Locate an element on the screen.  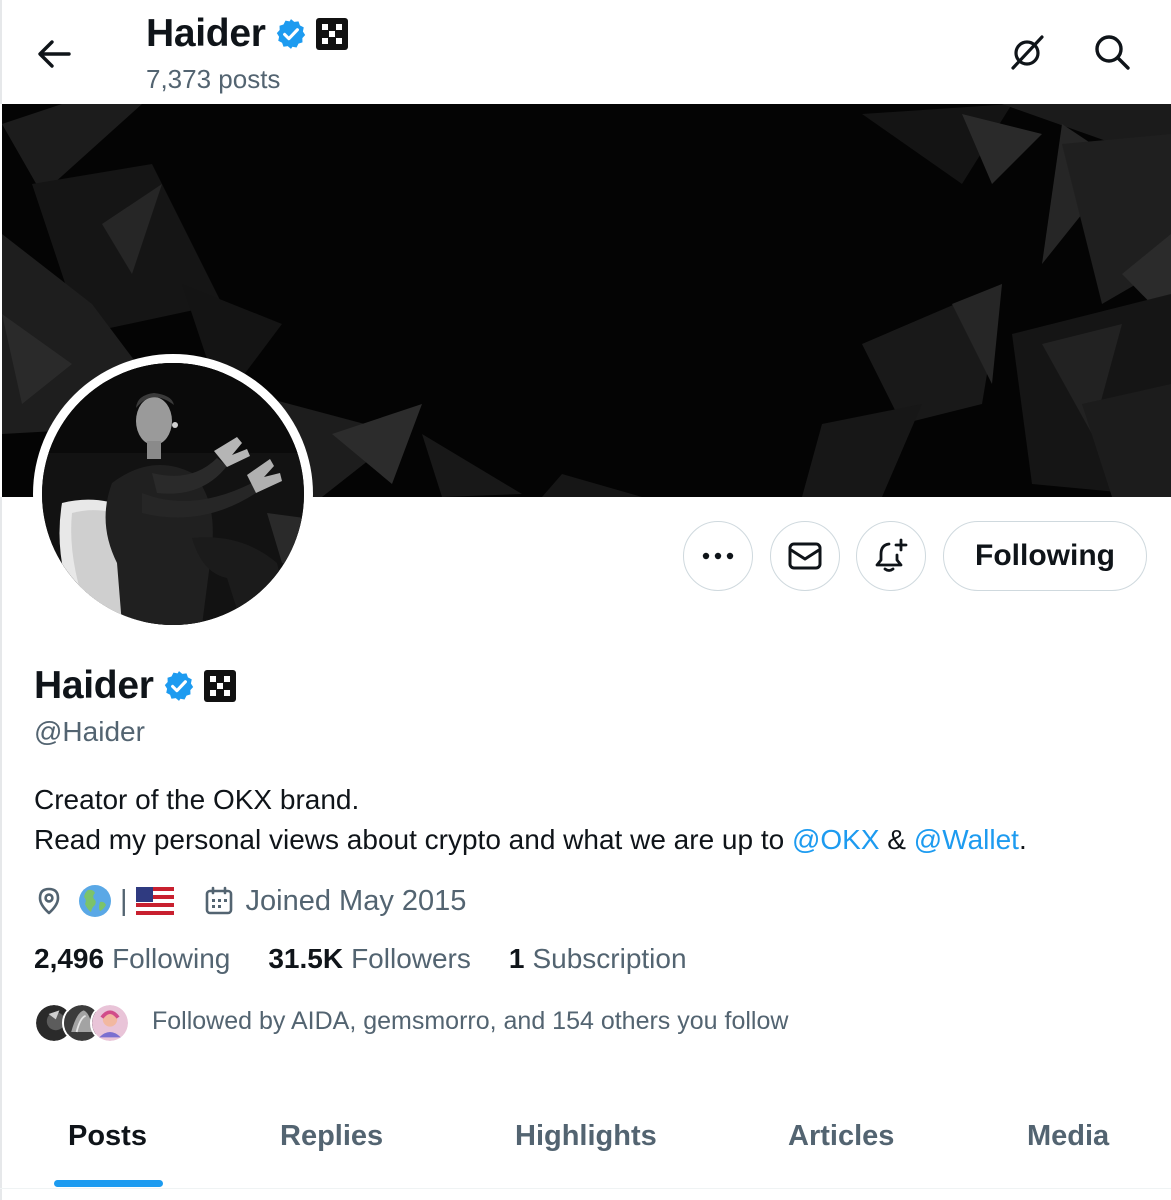
following-label: Following is located at coordinates (171, 958).